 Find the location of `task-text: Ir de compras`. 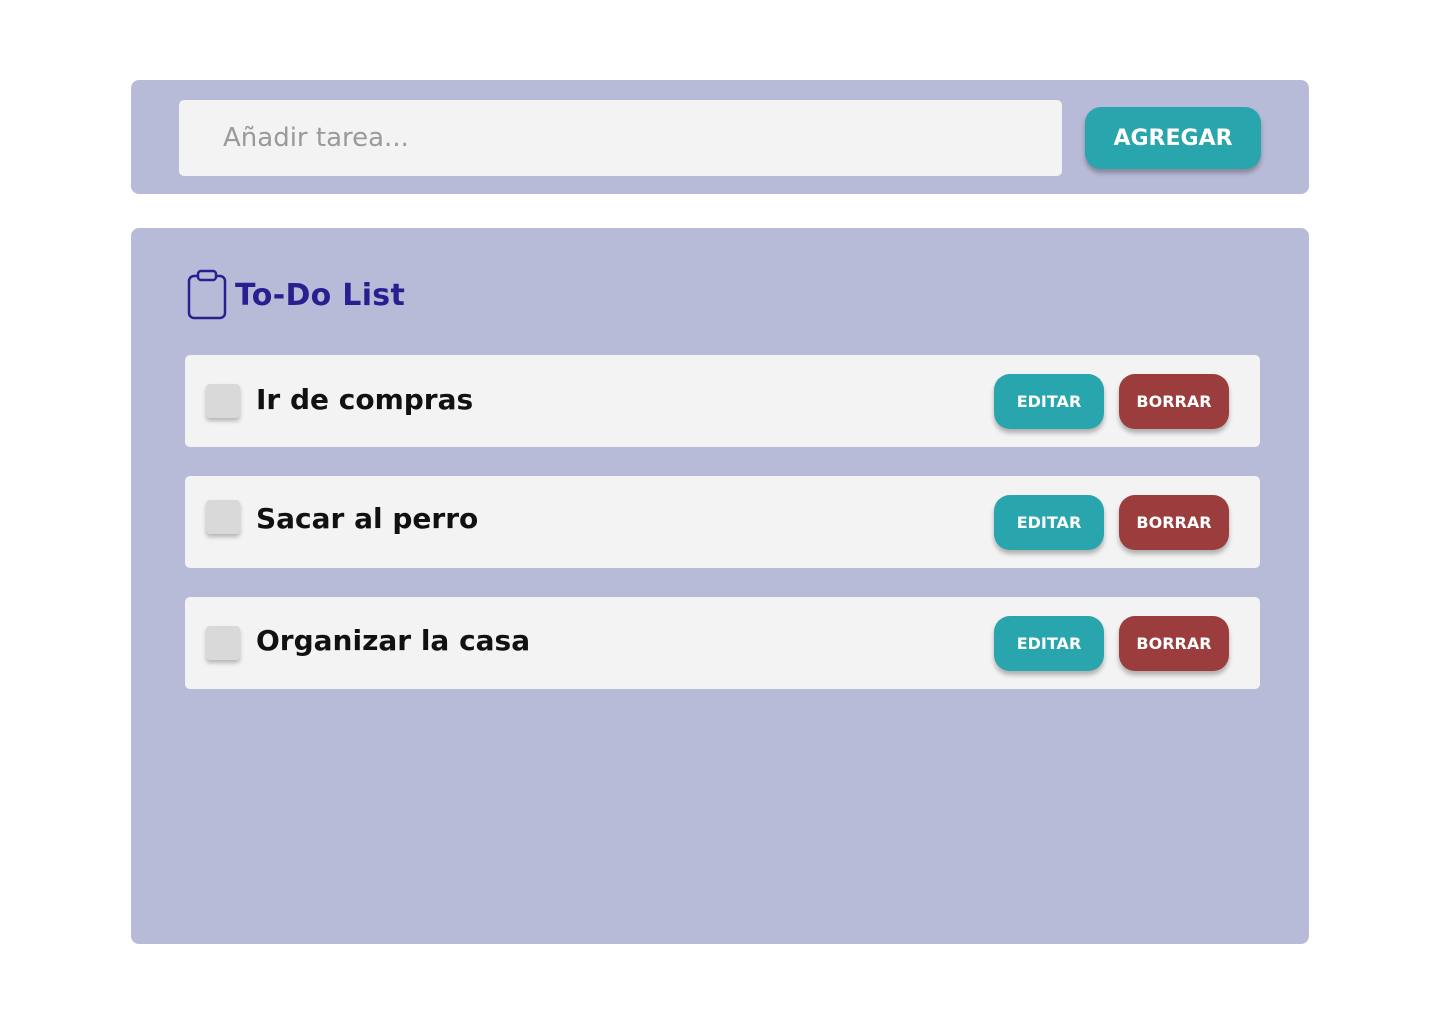

task-text: Ir de compras is located at coordinates (365, 399).